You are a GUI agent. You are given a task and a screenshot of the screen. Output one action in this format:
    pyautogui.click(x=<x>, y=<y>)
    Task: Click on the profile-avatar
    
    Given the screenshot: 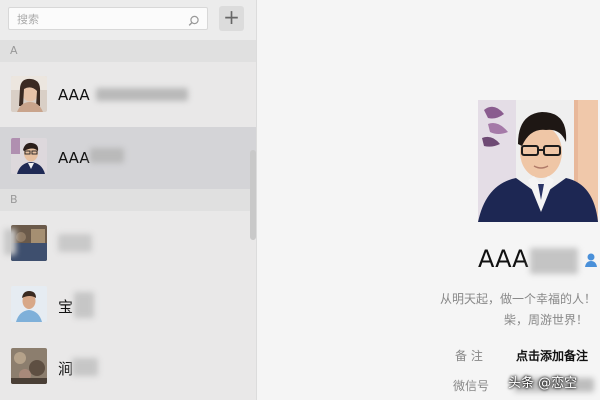 What is the action you would take?
    pyautogui.click(x=538, y=161)
    